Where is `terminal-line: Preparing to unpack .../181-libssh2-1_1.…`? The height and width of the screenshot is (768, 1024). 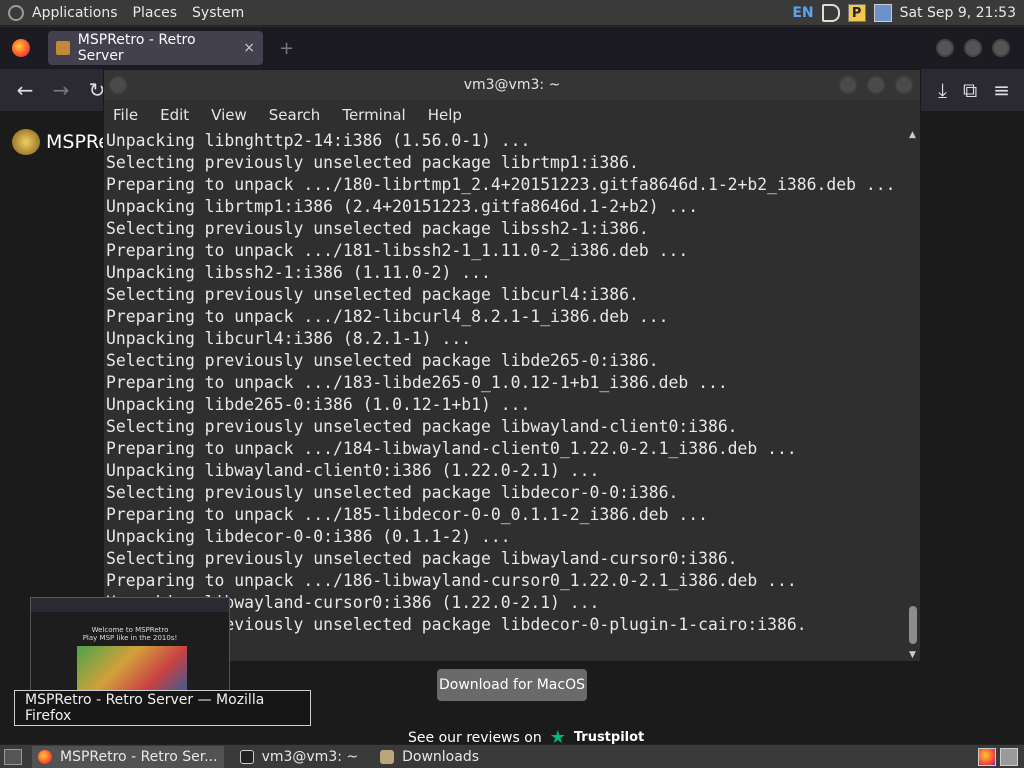
terminal-line: Preparing to unpack .../181-libssh2-1_1.… is located at coordinates (397, 250).